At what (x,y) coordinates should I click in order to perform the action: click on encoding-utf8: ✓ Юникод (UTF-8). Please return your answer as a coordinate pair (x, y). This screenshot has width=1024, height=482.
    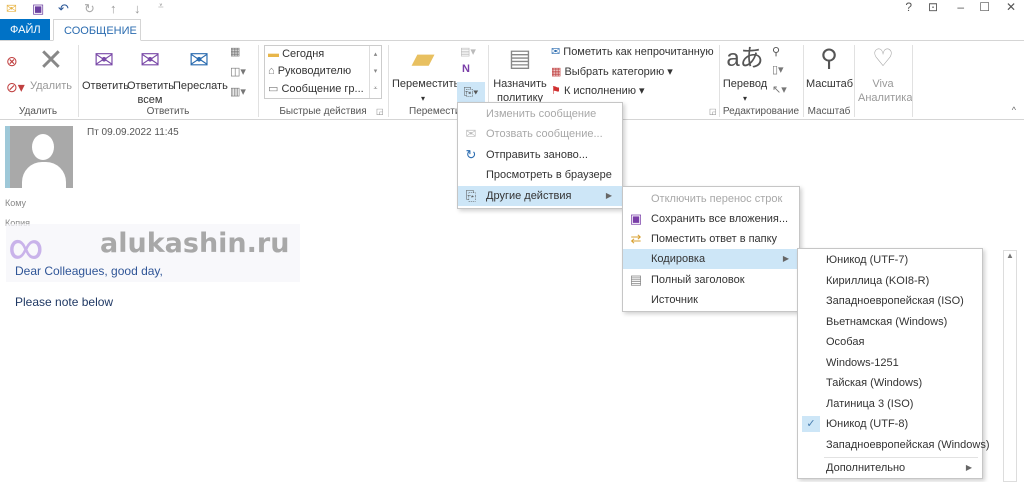
    Looking at the image, I should click on (890, 424).